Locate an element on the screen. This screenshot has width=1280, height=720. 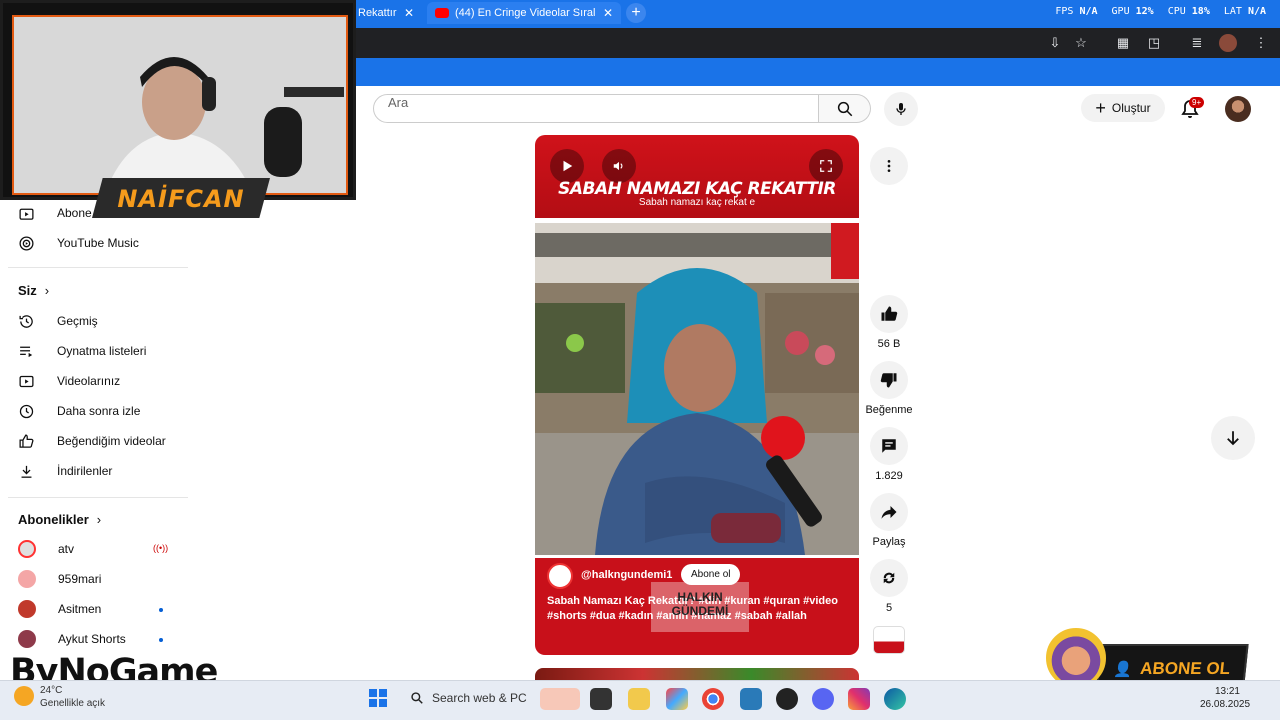
comment-icon is located at coordinates (889, 446).